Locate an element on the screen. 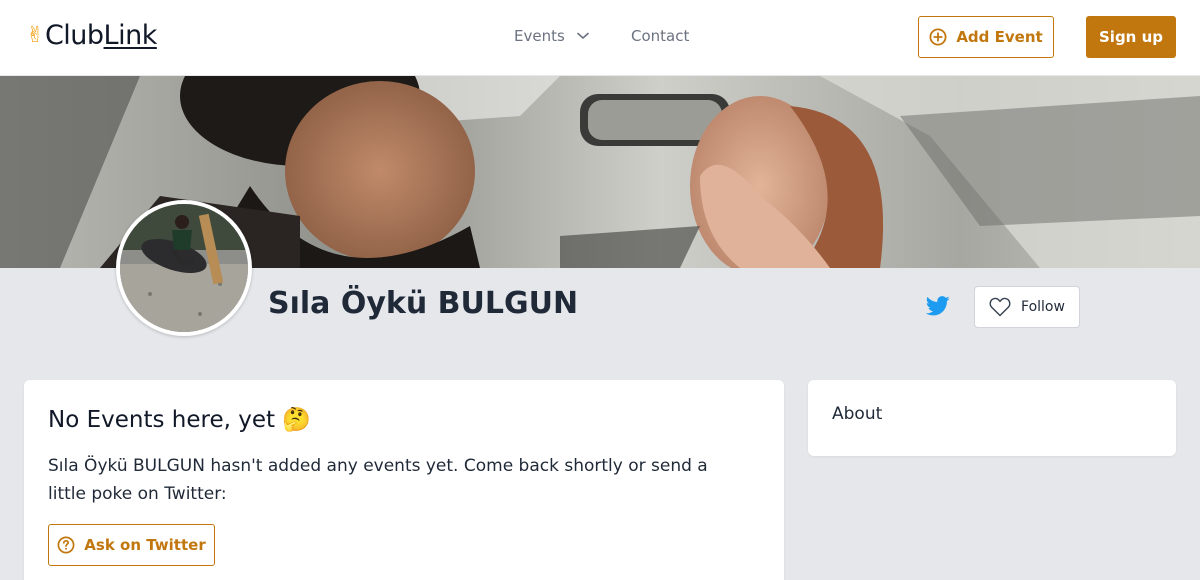  about-card: About is located at coordinates (992, 418).